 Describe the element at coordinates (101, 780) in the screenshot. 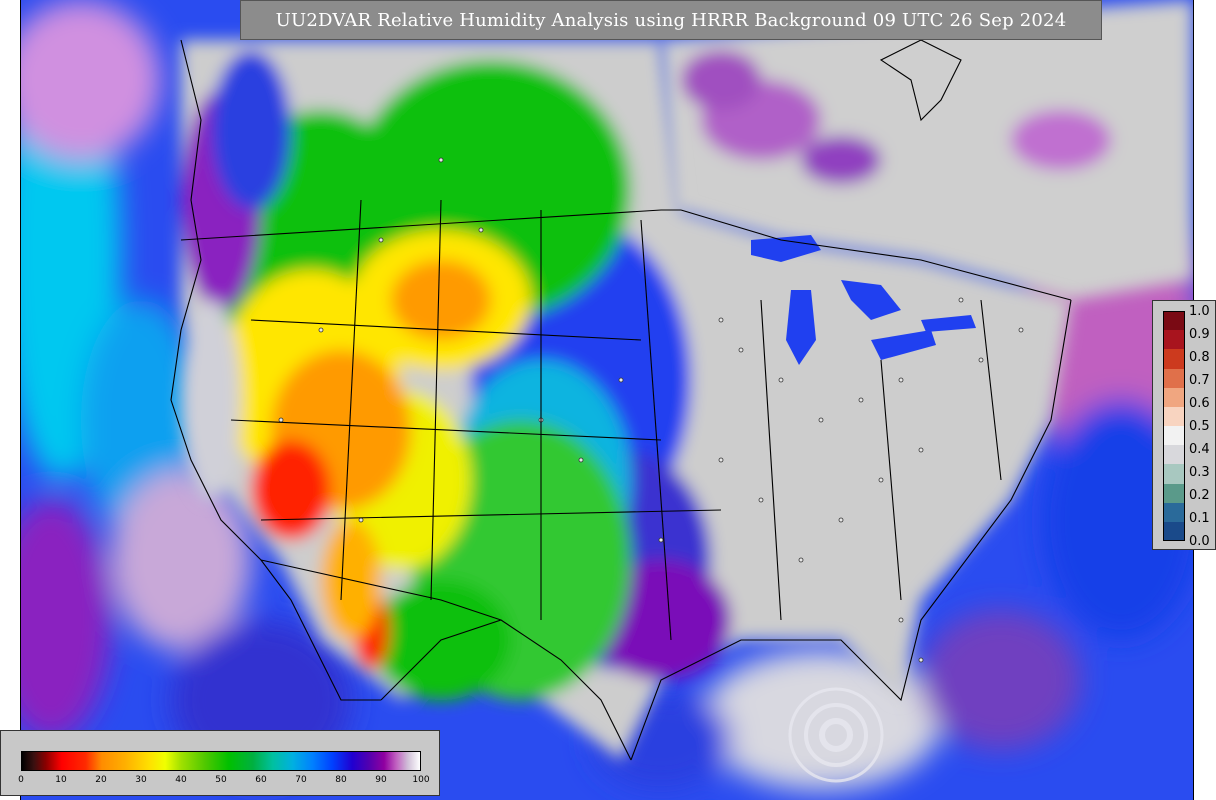

I see `rh-colorbar-tick: 20` at that location.